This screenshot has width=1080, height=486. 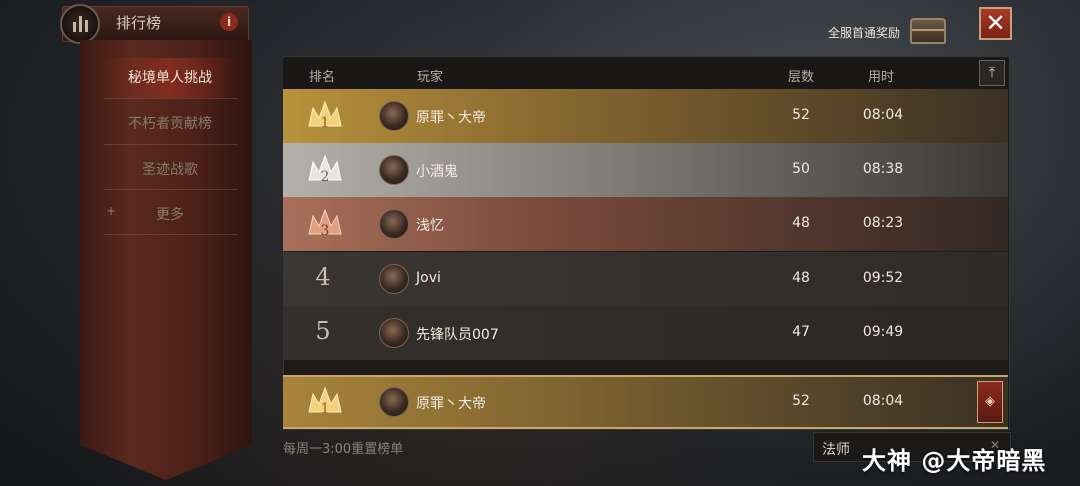 What do you see at coordinates (883, 278) in the screenshot?
I see `time-value: 09:52` at bounding box center [883, 278].